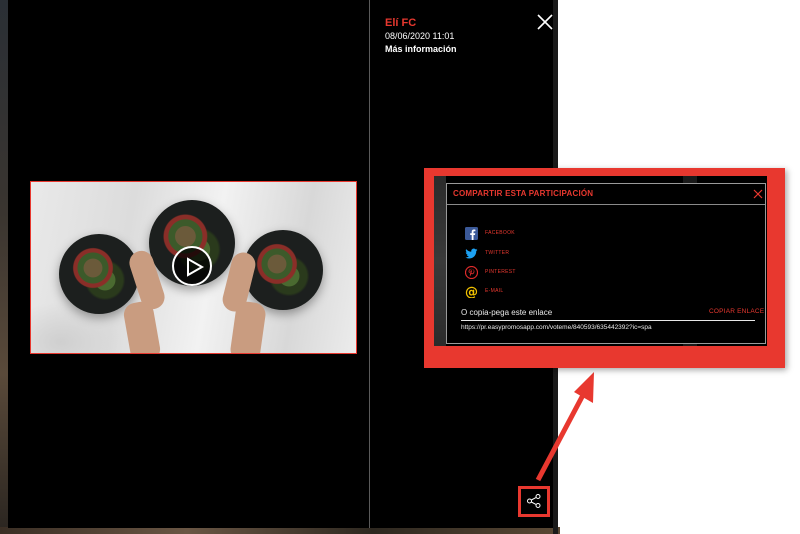  What do you see at coordinates (471, 233) in the screenshot?
I see `facebook-icon` at bounding box center [471, 233].